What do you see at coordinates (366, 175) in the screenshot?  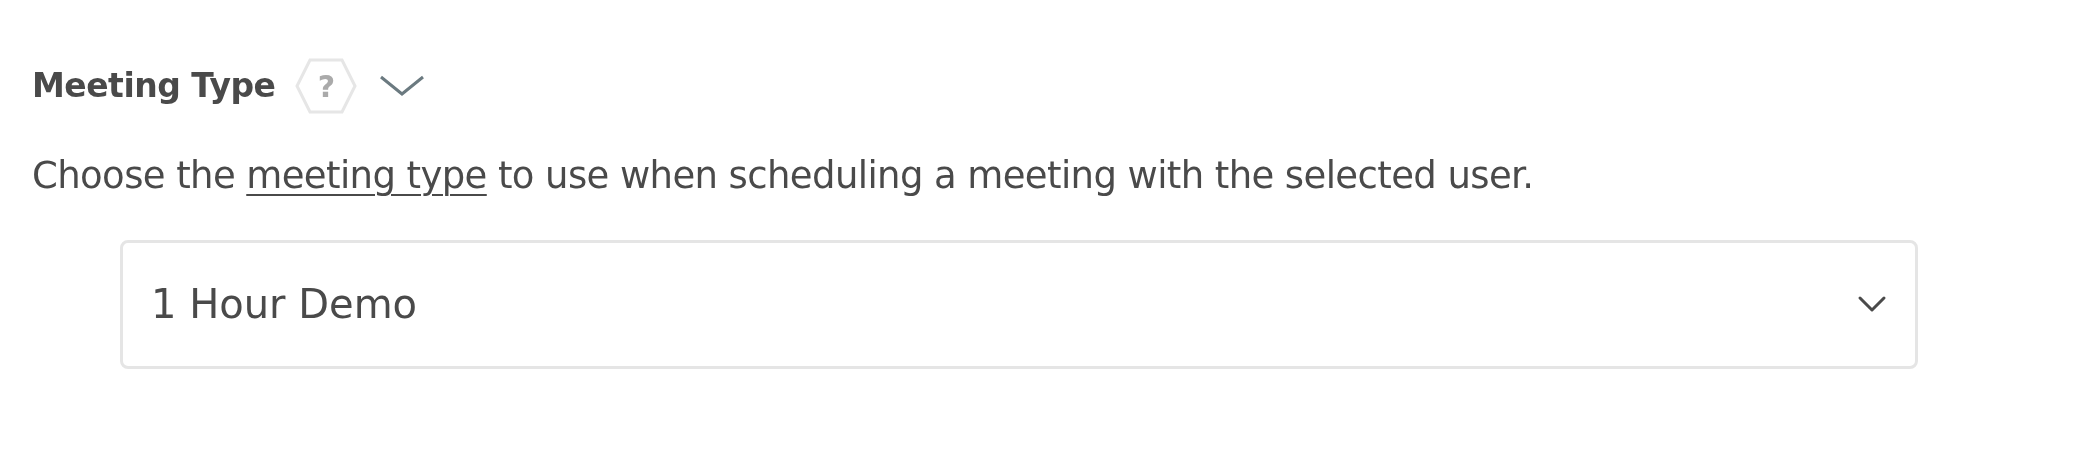 I see `help-link: meeting type` at bounding box center [366, 175].